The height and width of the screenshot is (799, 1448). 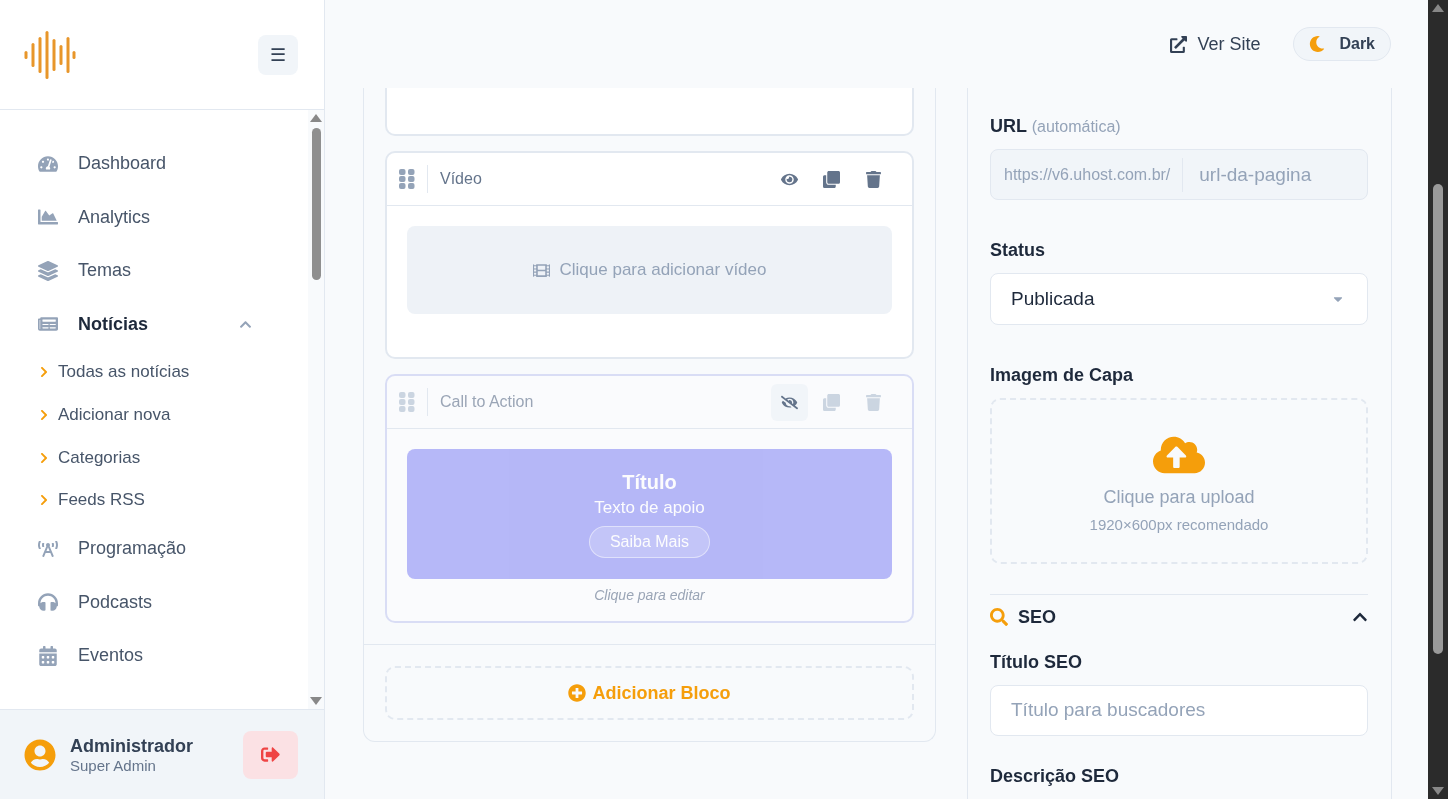 What do you see at coordinates (154, 271) in the screenshot?
I see `nav-item: Temas` at bounding box center [154, 271].